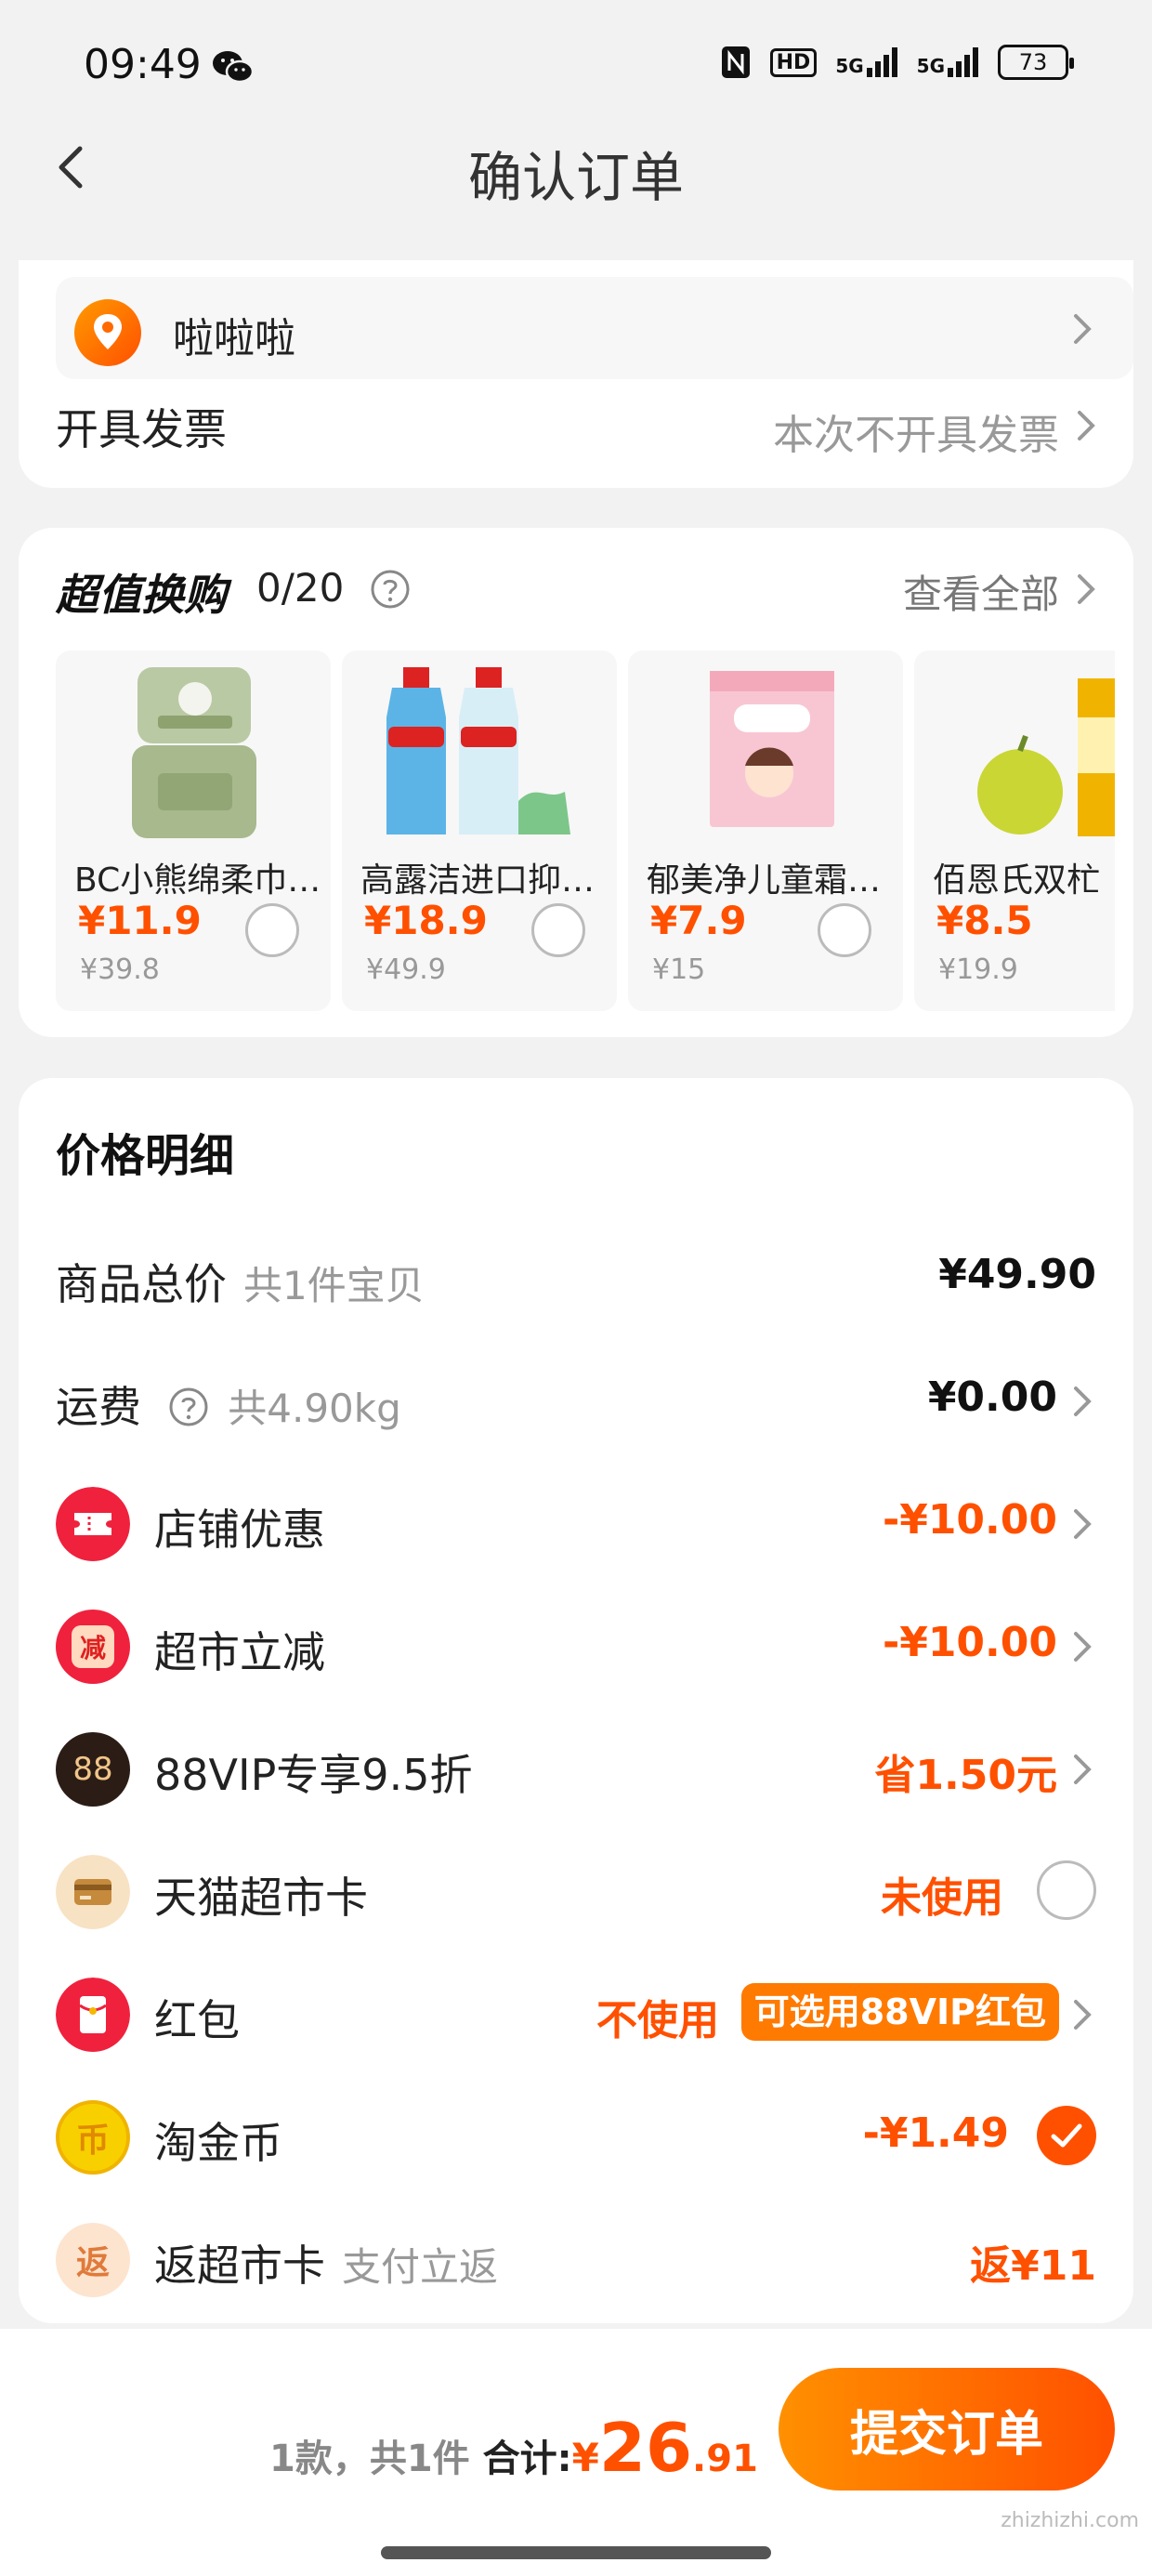 The width and height of the screenshot is (1152, 2576). Describe the element at coordinates (1066, 2135) in the screenshot. I see `checkmark-icon` at that location.